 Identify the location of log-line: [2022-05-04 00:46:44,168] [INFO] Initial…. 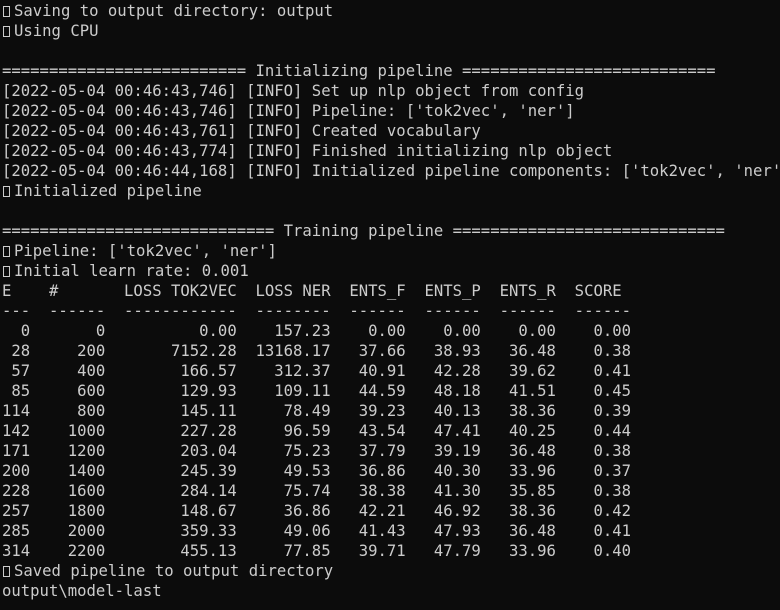
(391, 171).